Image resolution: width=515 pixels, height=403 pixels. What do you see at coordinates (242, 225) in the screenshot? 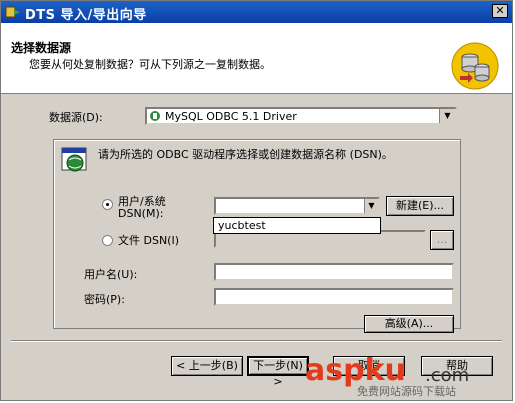
I see `dsn-option: yucbtest` at bounding box center [242, 225].